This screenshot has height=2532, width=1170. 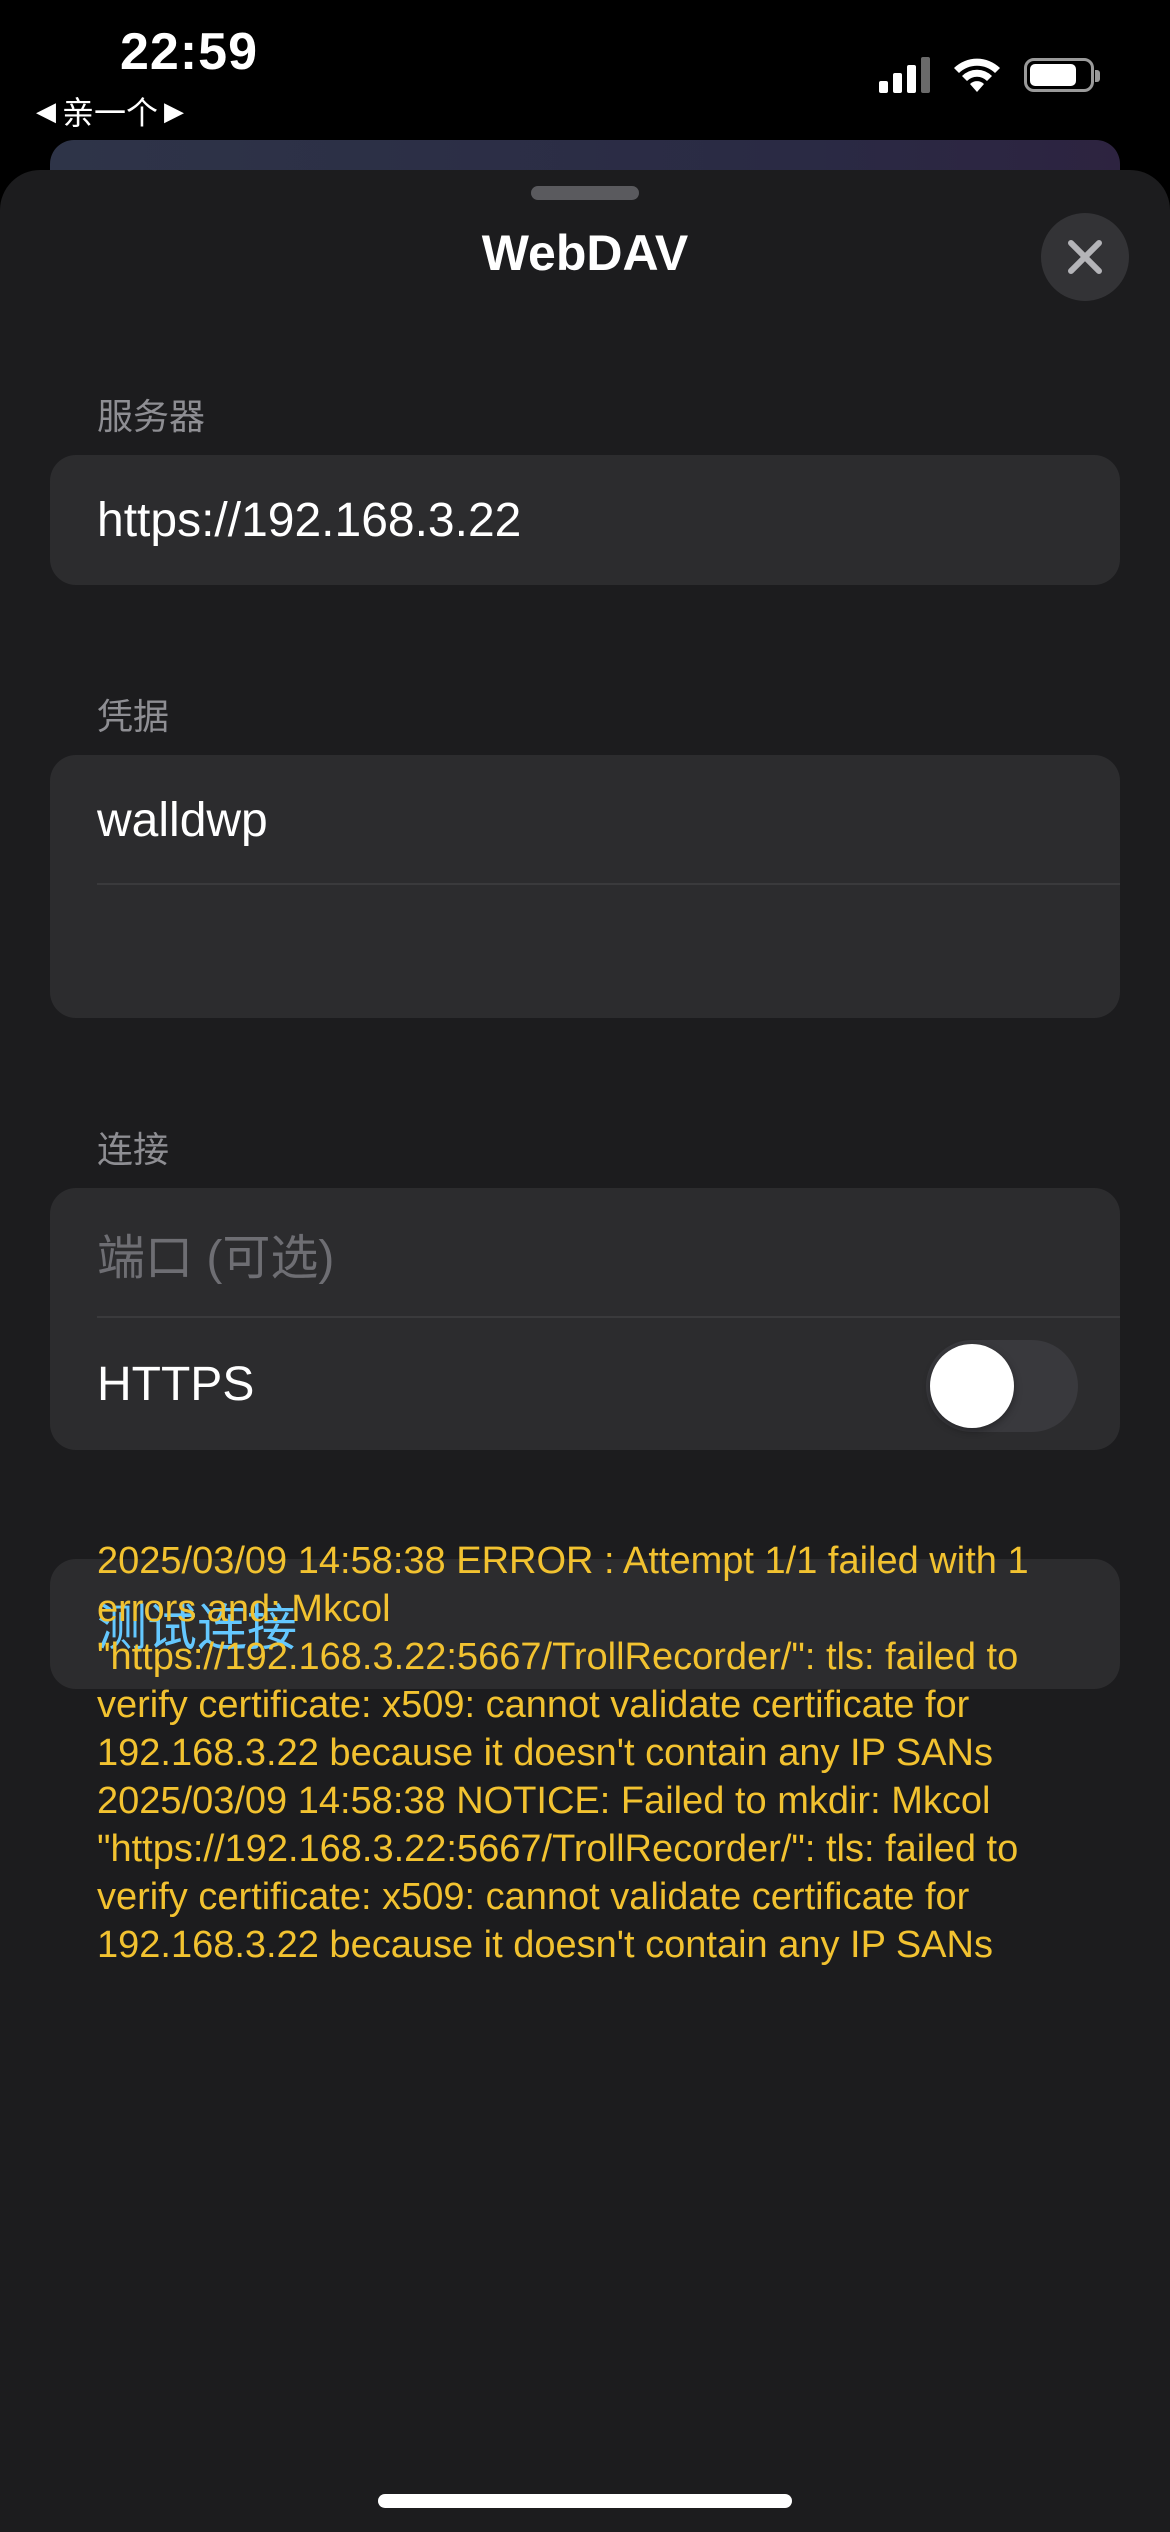 What do you see at coordinates (176, 1384) in the screenshot?
I see `https-label: HTTPS` at bounding box center [176, 1384].